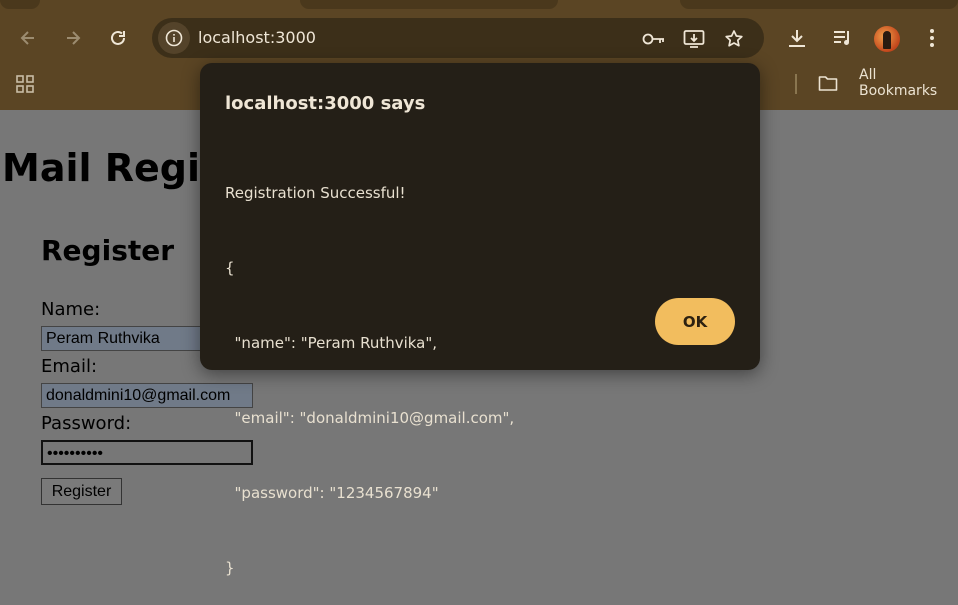  I want to click on url-text: localhost:3000, so click(257, 37).